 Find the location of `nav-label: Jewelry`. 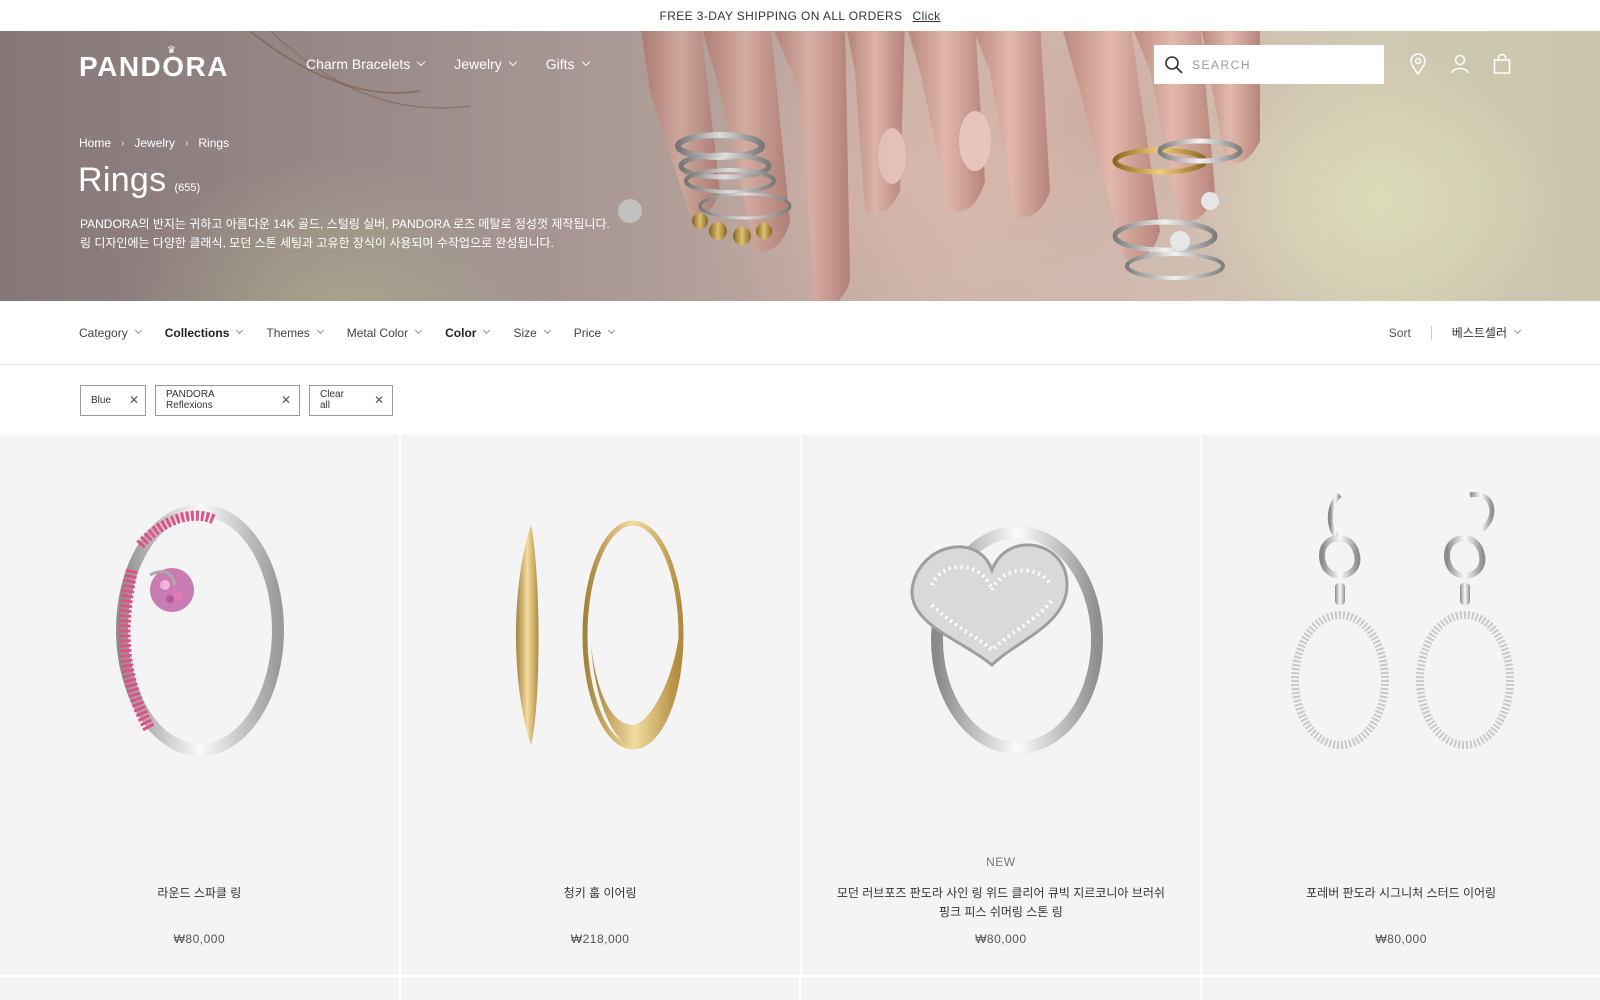

nav-label: Jewelry is located at coordinates (478, 64).